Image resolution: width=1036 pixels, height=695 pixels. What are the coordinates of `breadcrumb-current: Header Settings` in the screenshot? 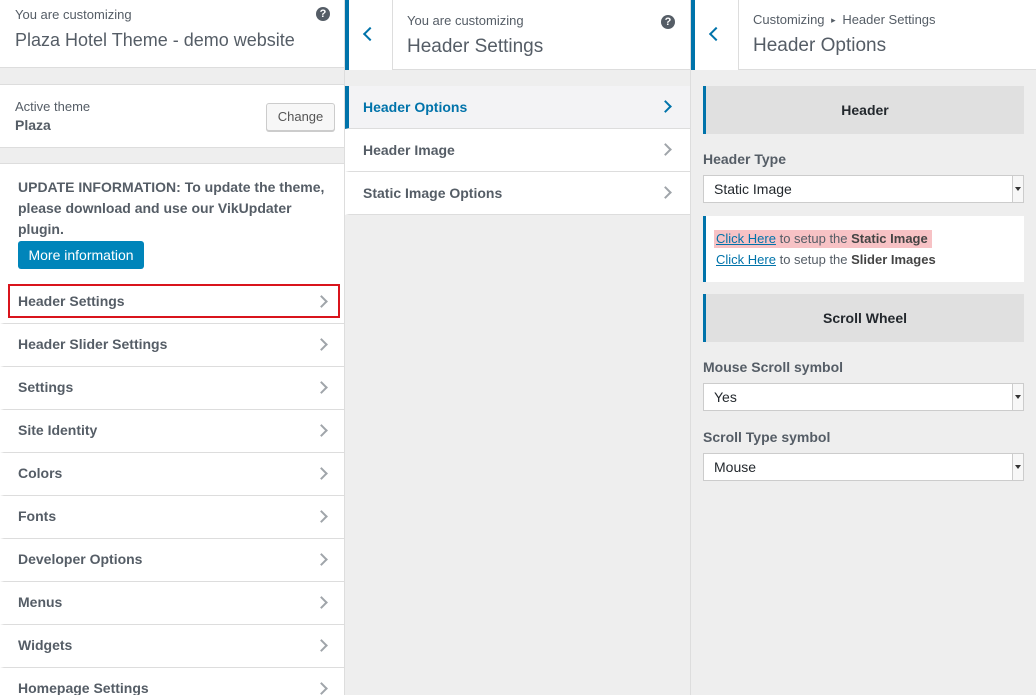 It's located at (889, 19).